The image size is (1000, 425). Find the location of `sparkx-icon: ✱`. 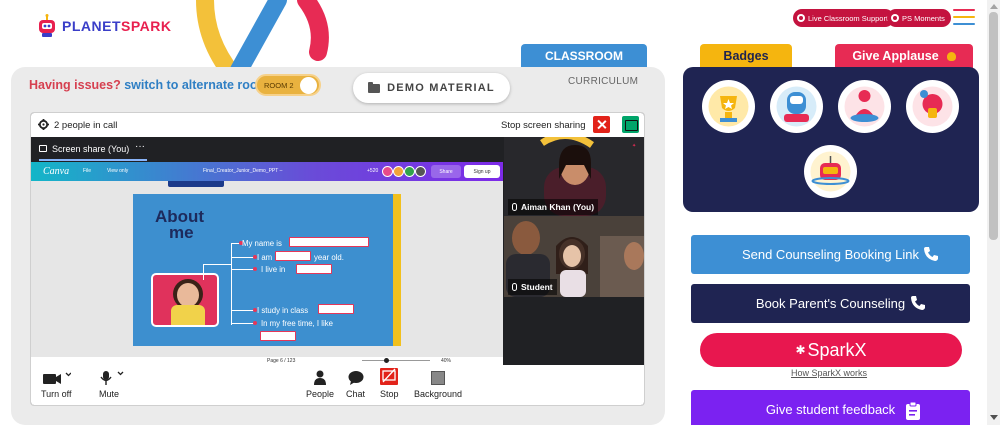

sparkx-icon: ✱ is located at coordinates (800, 350).